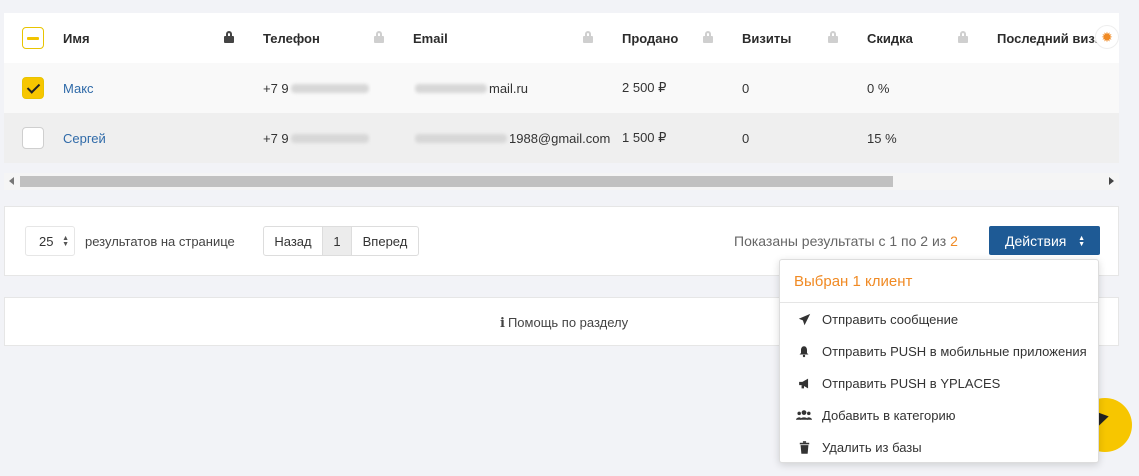 The width and height of the screenshot is (1139, 476). I want to click on table-row: Макс +7 9 mail.ru 2 500 ₽ 0 0 %, so click(561, 88).